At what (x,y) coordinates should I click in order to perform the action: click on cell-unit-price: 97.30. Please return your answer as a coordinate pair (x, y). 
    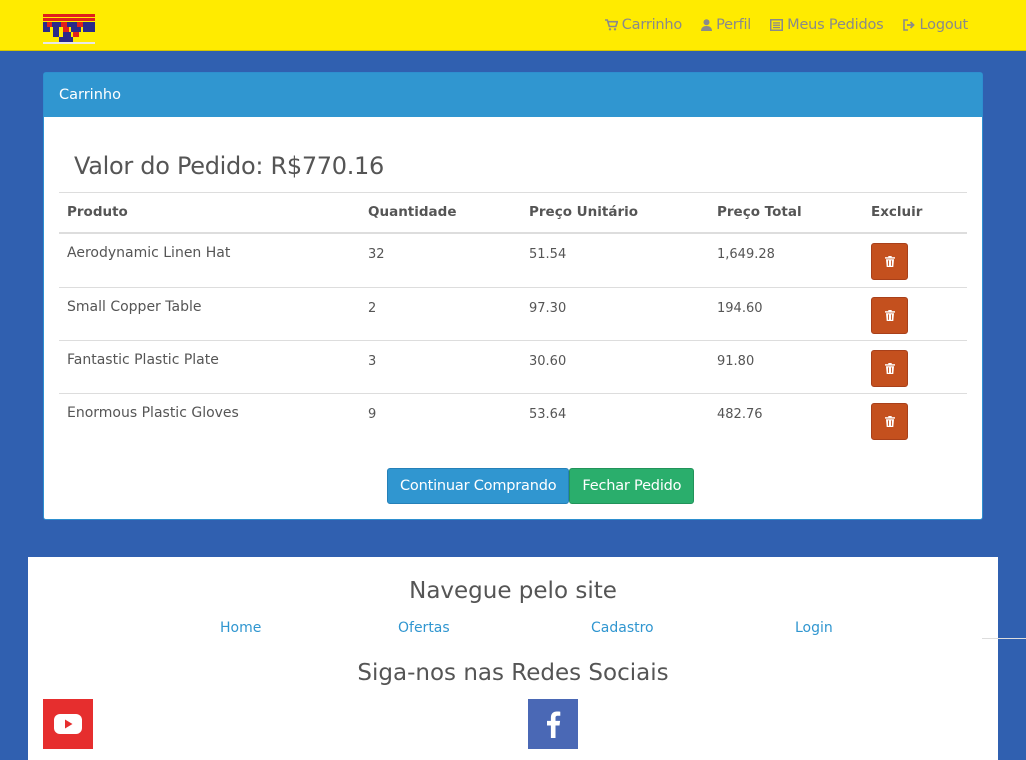
    Looking at the image, I should click on (615, 314).